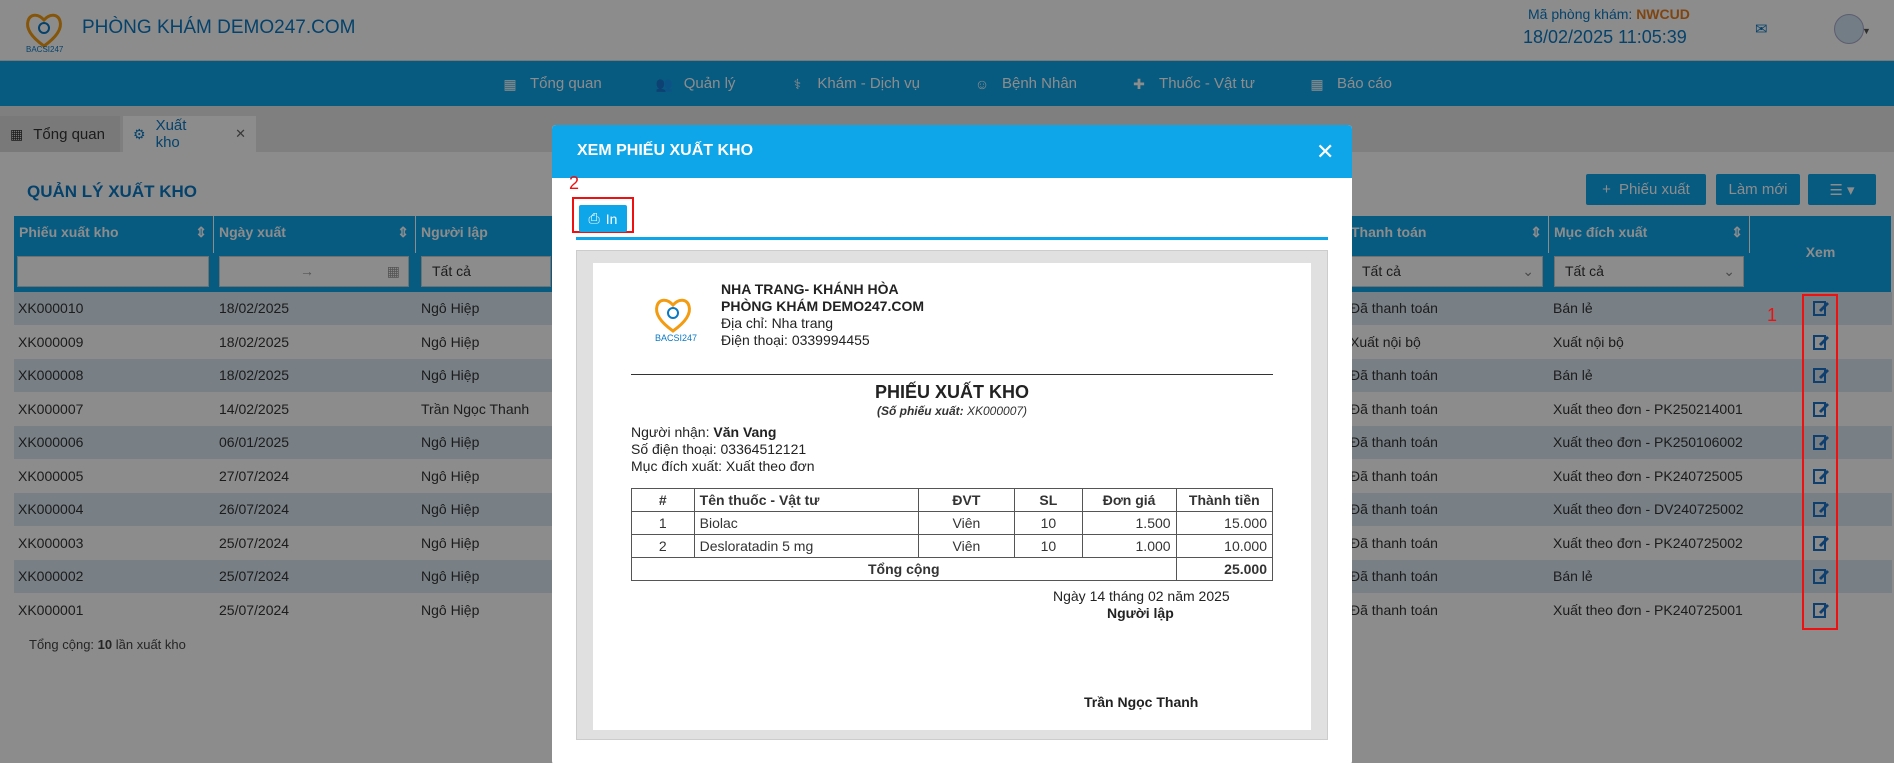  What do you see at coordinates (663, 523) in the screenshot?
I see `item-no: 1` at bounding box center [663, 523].